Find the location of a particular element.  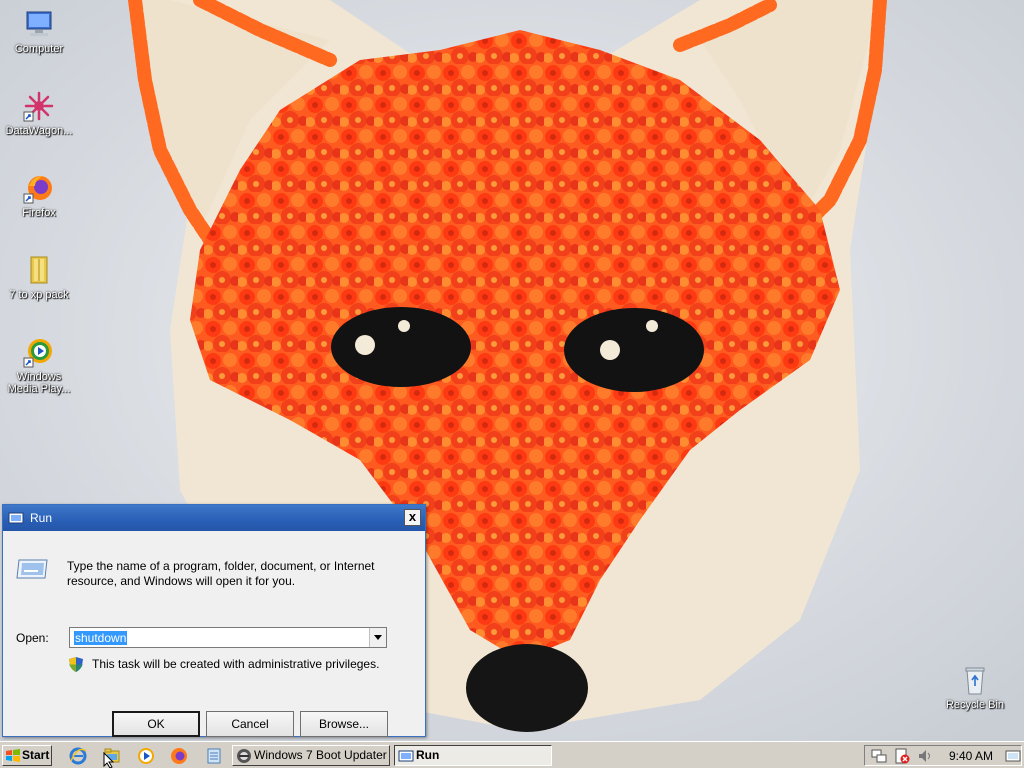

desktop-icon-7-to-xp-pack: 7 to xp pack is located at coordinates (39, 277).